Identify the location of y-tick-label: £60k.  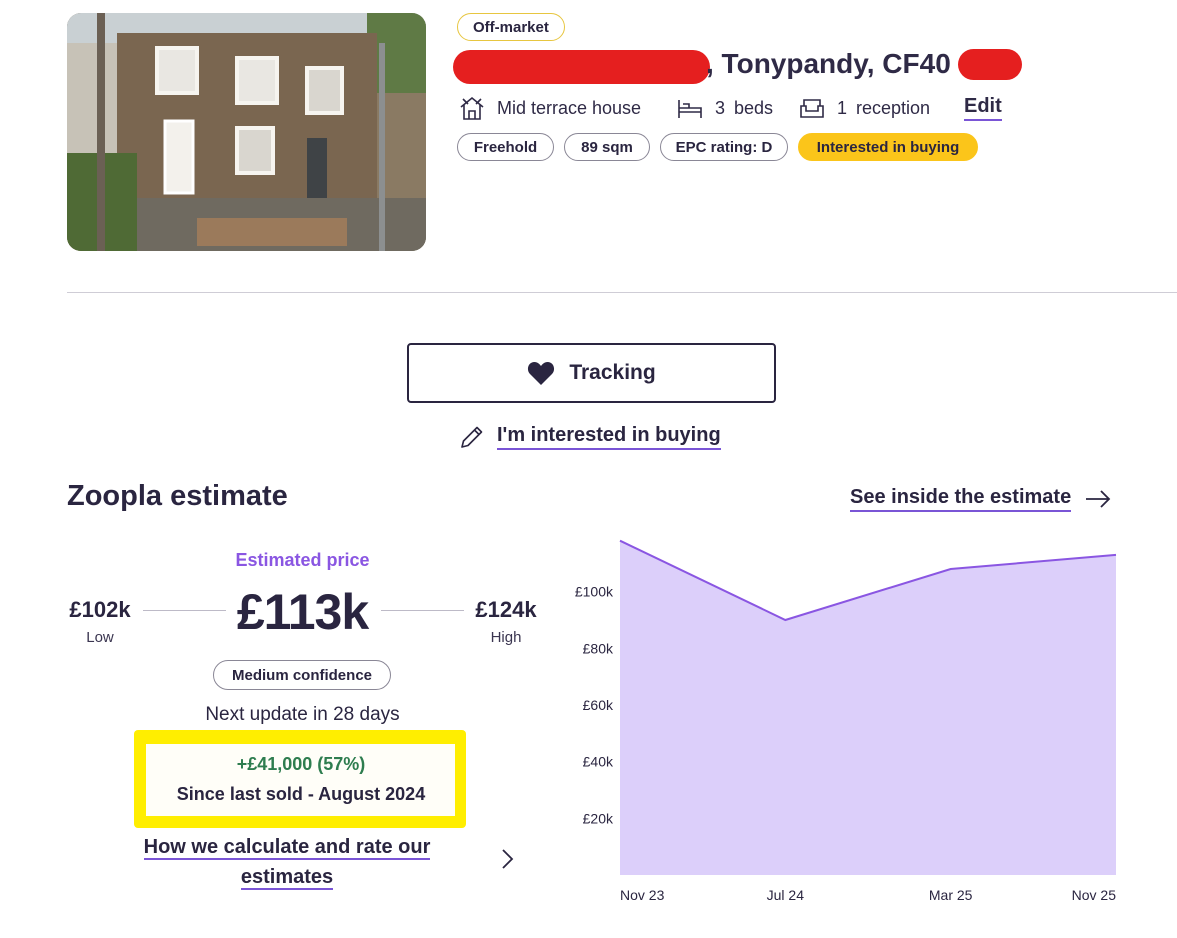
(598, 705).